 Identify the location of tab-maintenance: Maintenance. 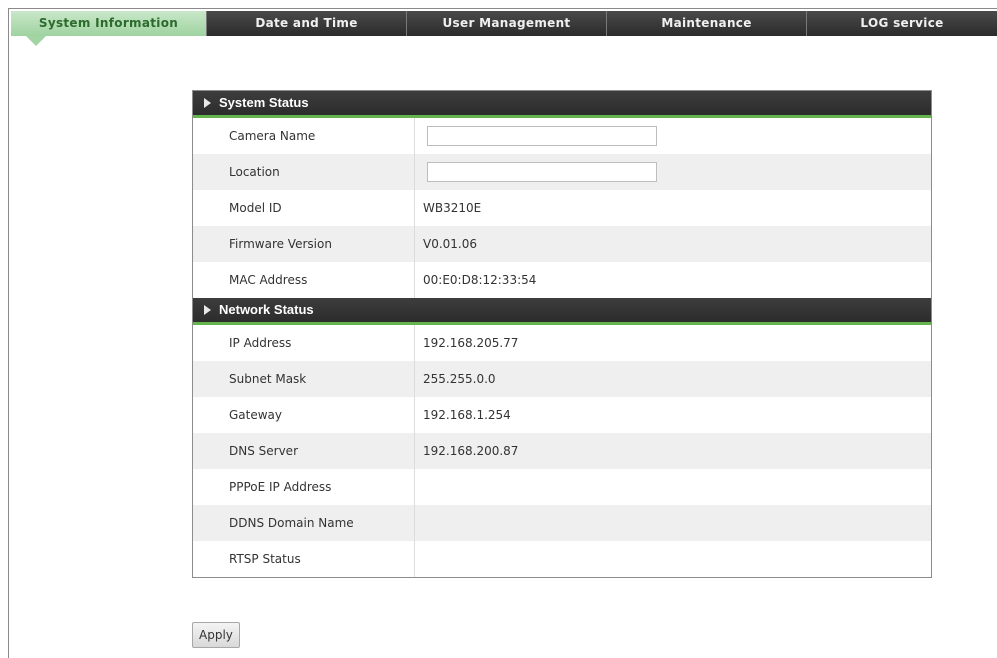
(707, 23).